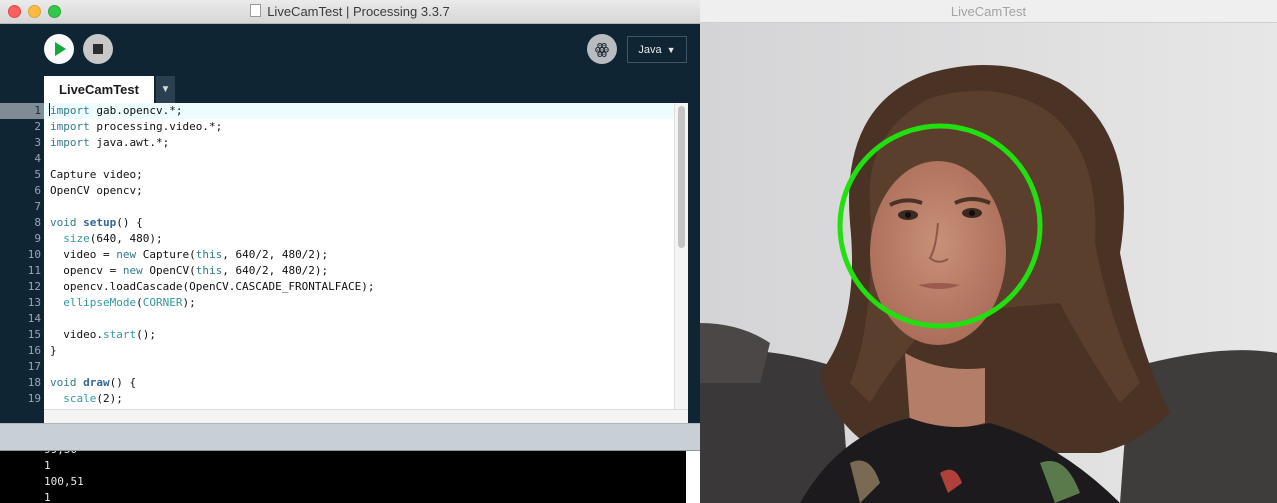 The image size is (1277, 503). Describe the element at coordinates (22, 111) in the screenshot. I see `line-number: 1` at that location.